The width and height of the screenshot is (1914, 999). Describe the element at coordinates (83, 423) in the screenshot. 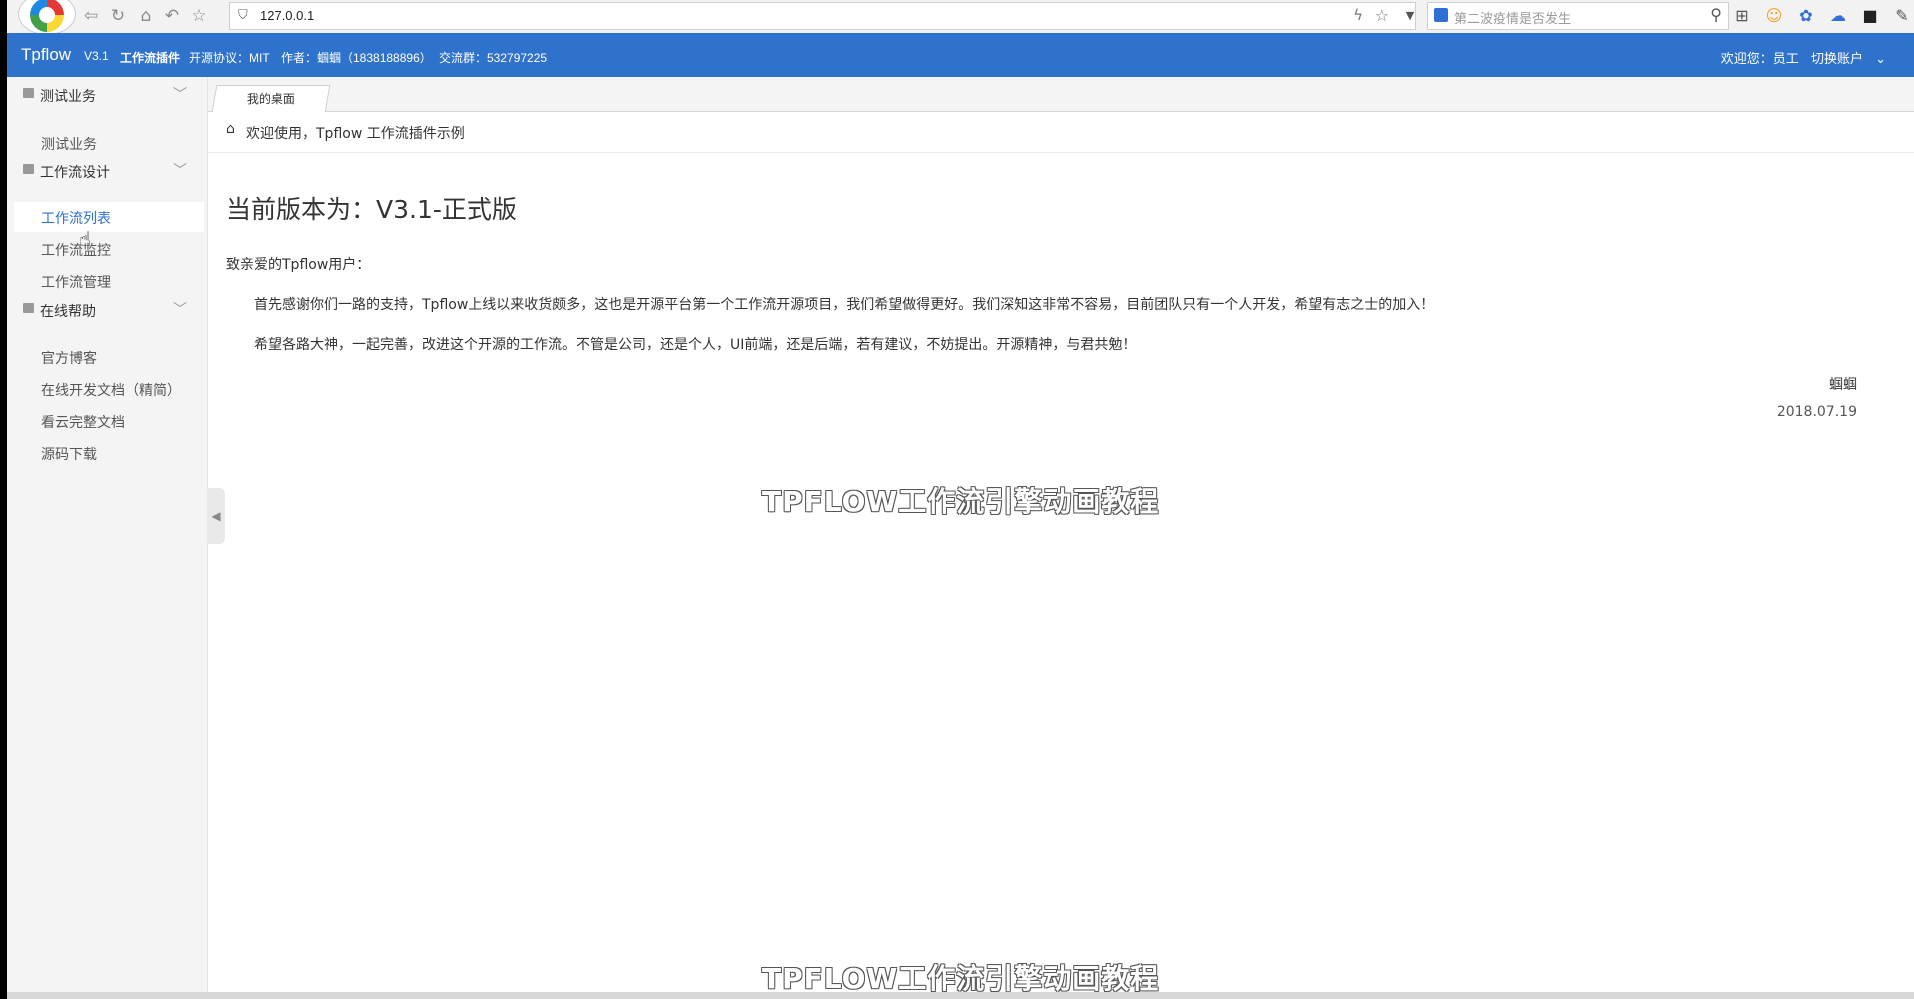

I see `sidebar-item-label: 看云完整文档` at that location.